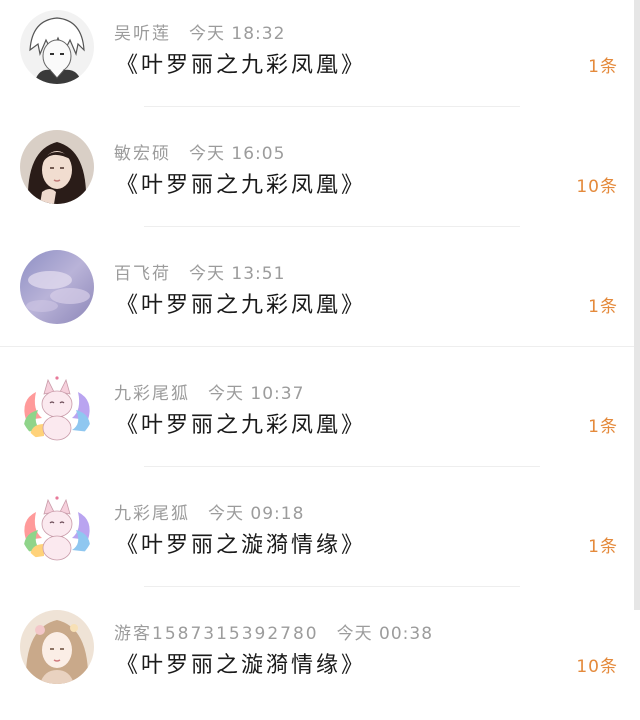  I want to click on anime-boy-avatar-icon, so click(57, 47).